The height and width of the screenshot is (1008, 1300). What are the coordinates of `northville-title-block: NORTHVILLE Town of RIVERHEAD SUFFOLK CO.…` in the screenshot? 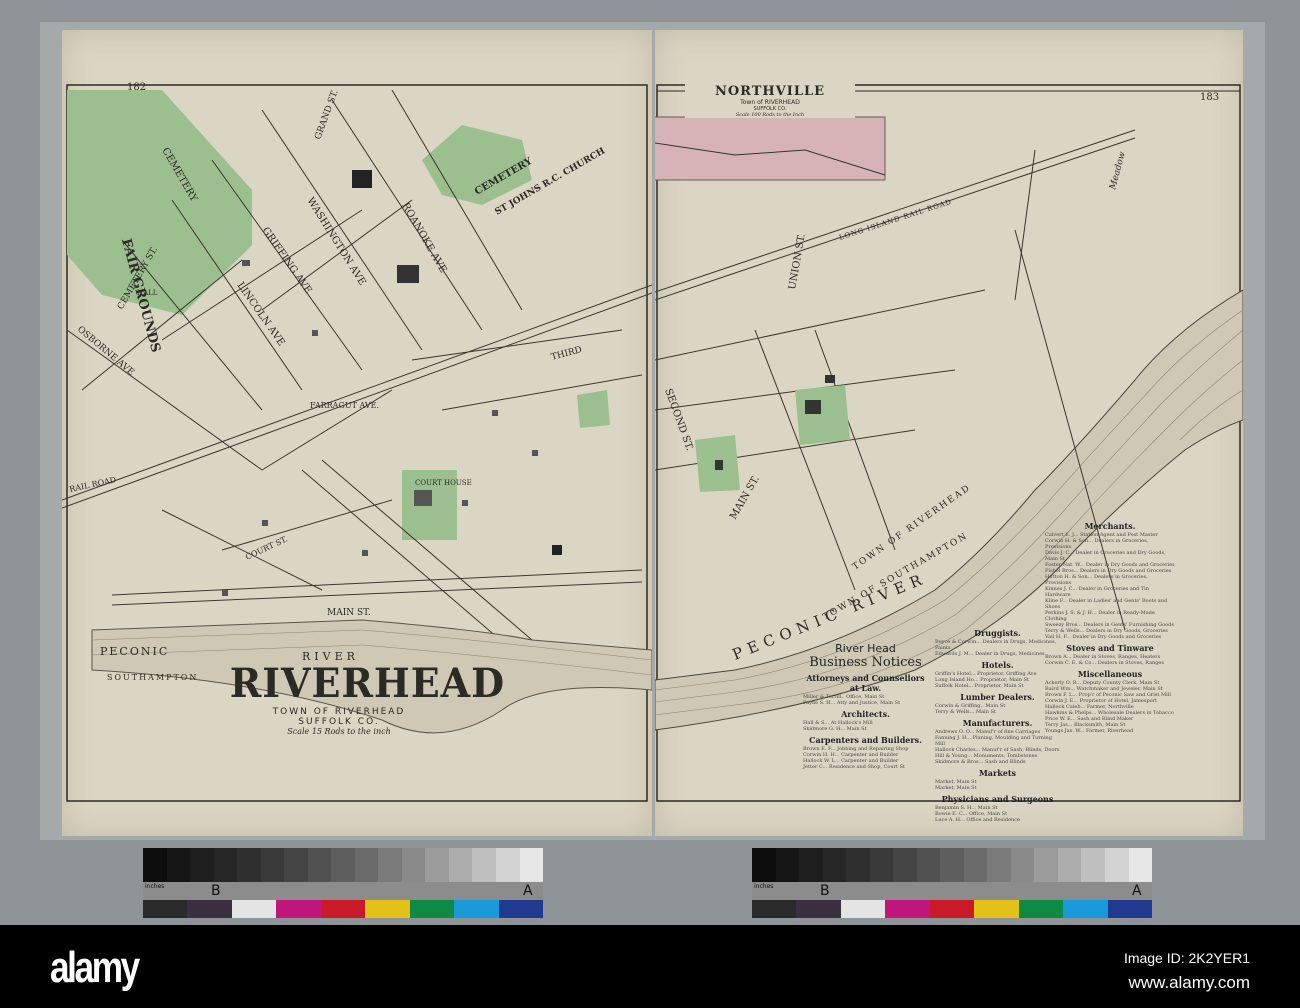 It's located at (770, 101).